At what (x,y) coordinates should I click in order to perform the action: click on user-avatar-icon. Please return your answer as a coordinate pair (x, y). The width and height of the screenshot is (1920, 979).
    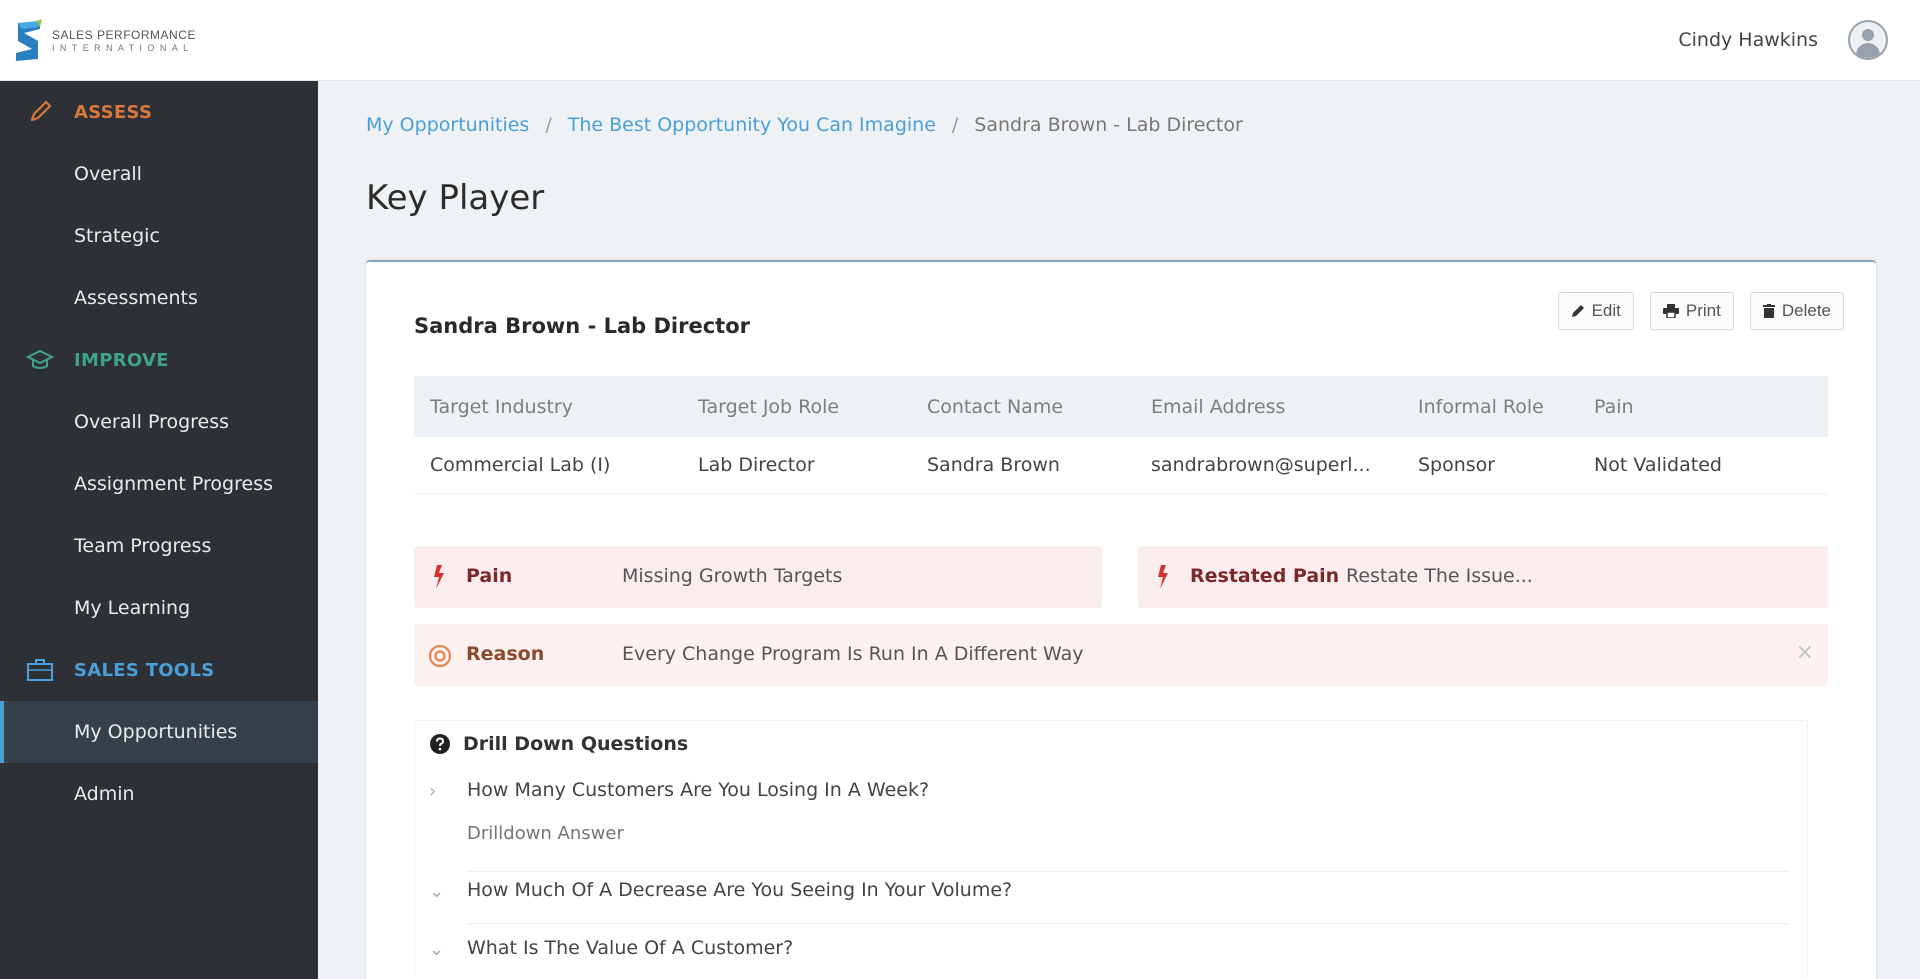
    Looking at the image, I should click on (1868, 40).